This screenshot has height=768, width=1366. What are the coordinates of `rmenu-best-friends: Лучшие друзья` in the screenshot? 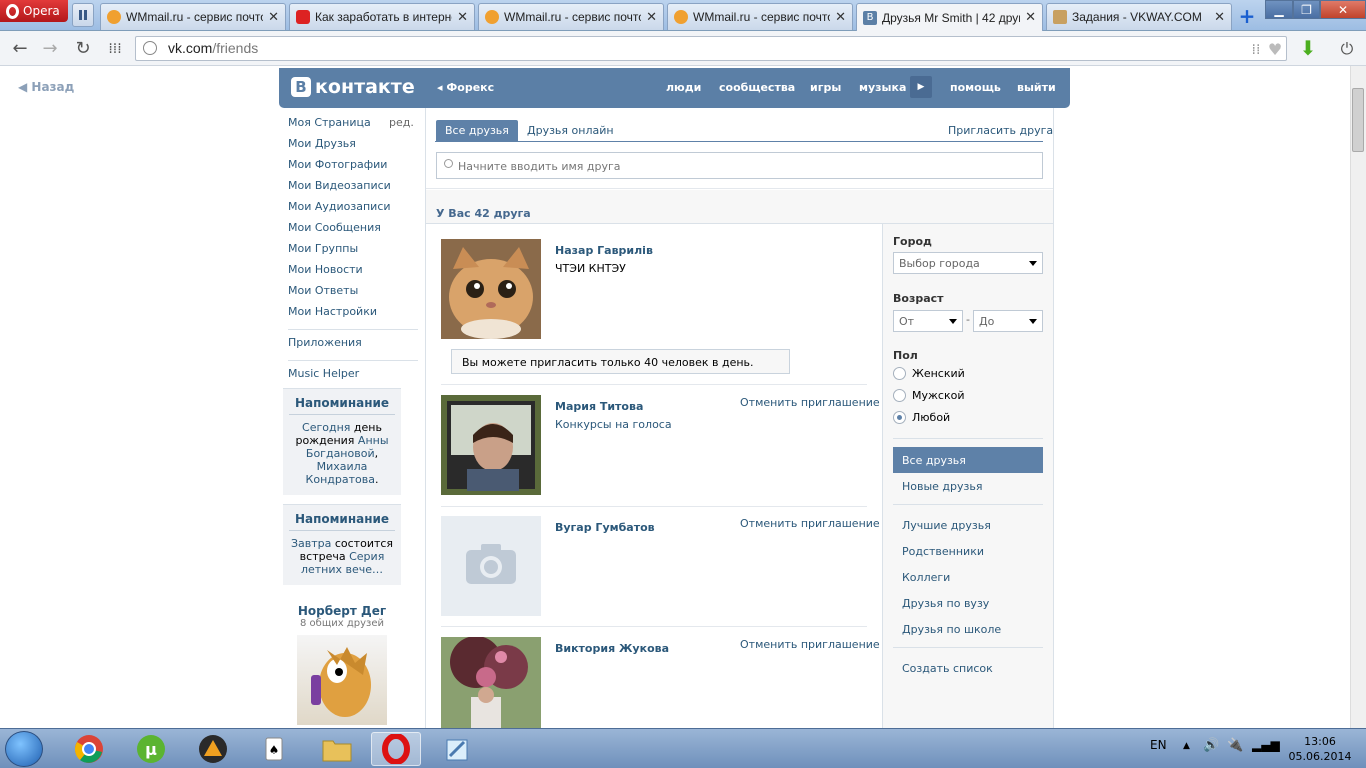 It's located at (968, 525).